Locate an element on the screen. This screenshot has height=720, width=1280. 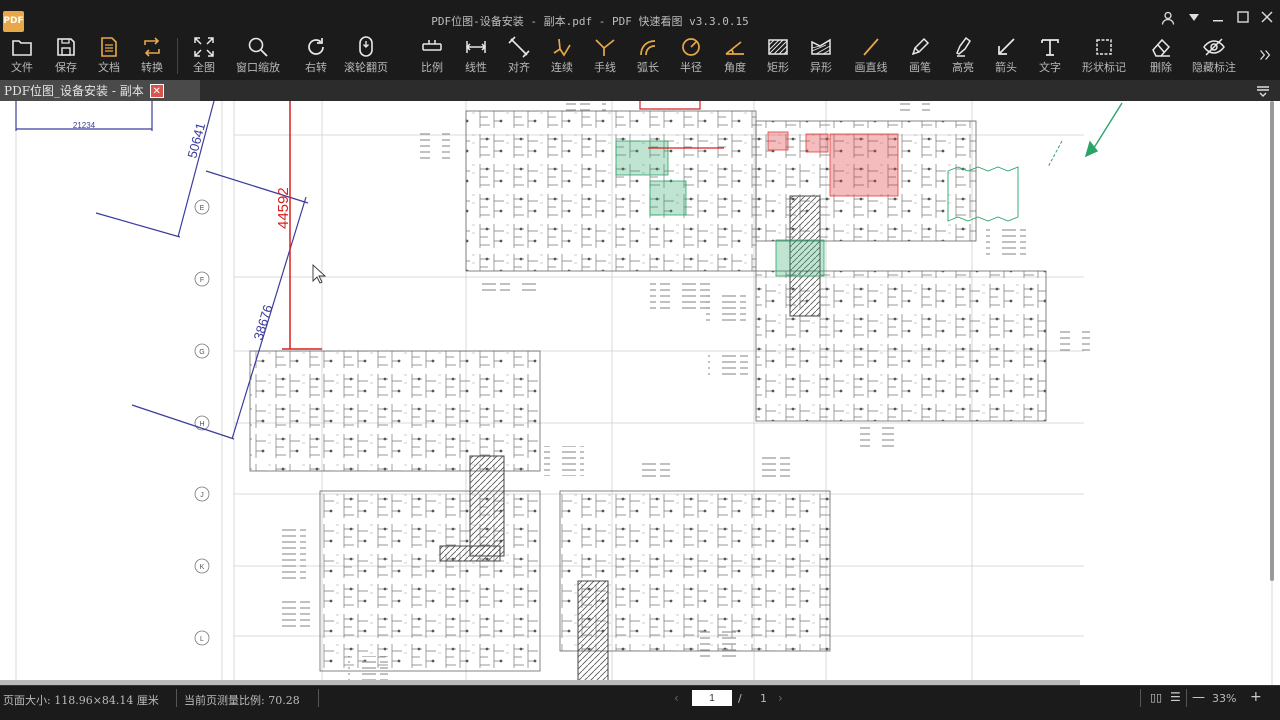
toolbar-pen-button: 画笔 is located at coordinates (920, 57).